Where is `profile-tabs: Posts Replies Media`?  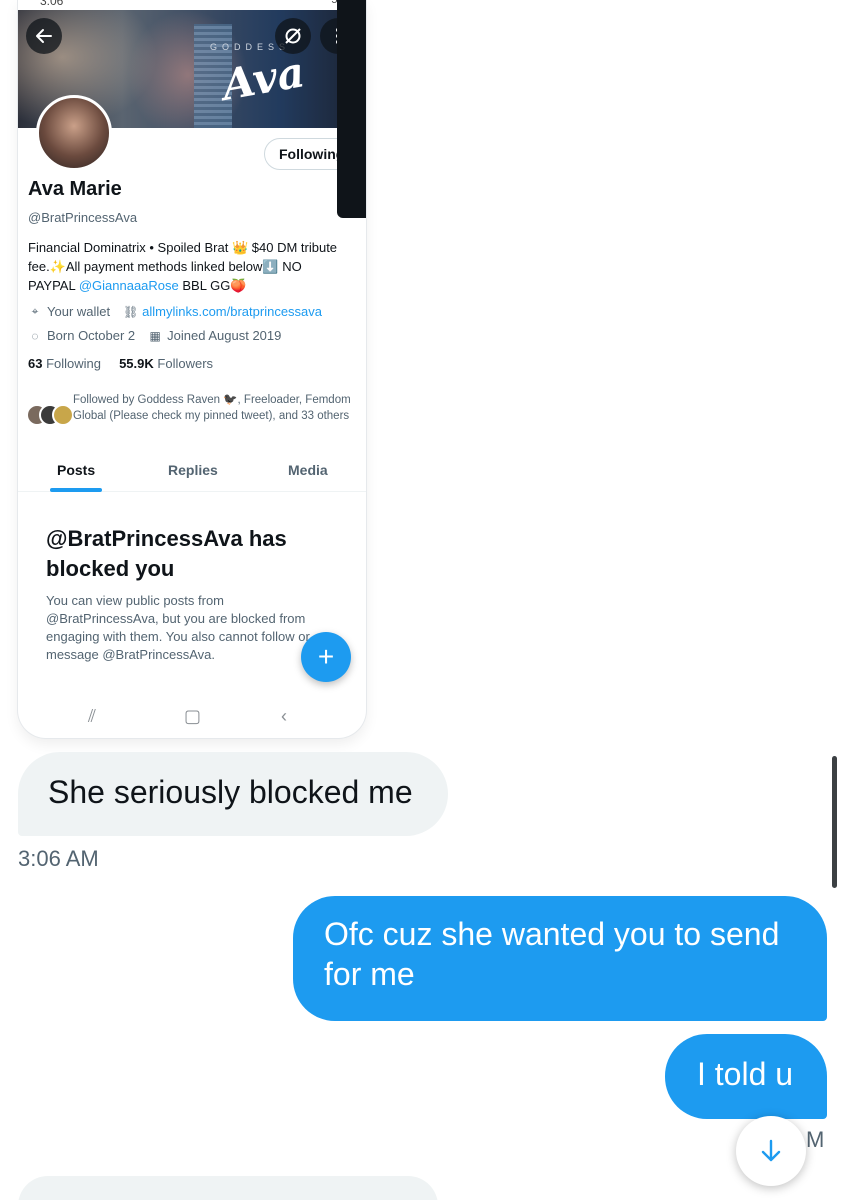 profile-tabs: Posts Replies Media is located at coordinates (192, 472).